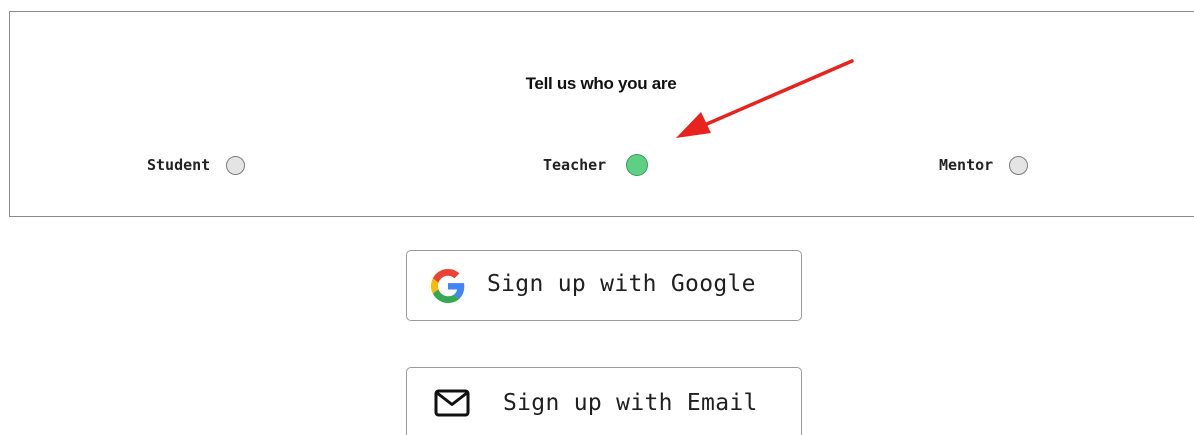  I want to click on role-option-teacher: Teacher, so click(596, 165).